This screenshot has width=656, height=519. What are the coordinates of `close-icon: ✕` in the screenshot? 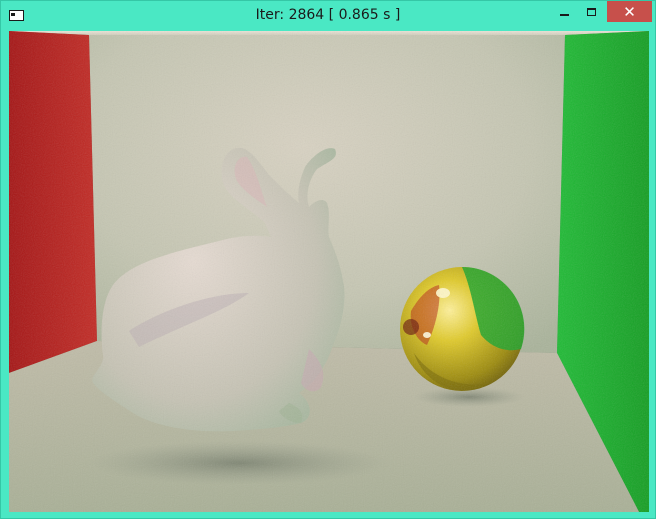 It's located at (629, 11).